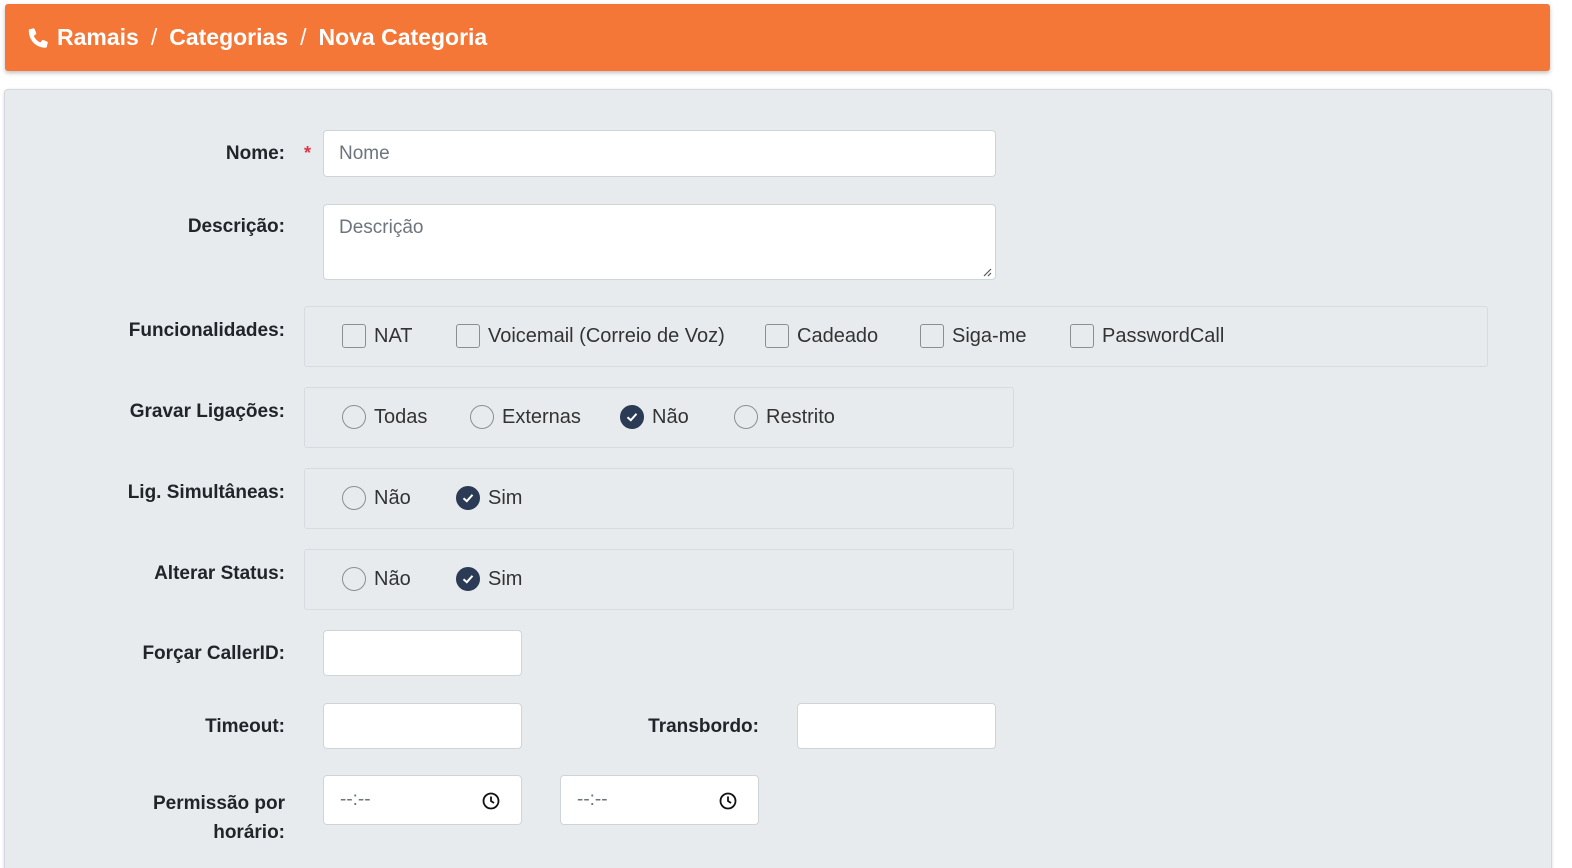 The width and height of the screenshot is (1572, 868). What do you see at coordinates (219, 573) in the screenshot?
I see `alterar-status-label: Alterar Status:` at bounding box center [219, 573].